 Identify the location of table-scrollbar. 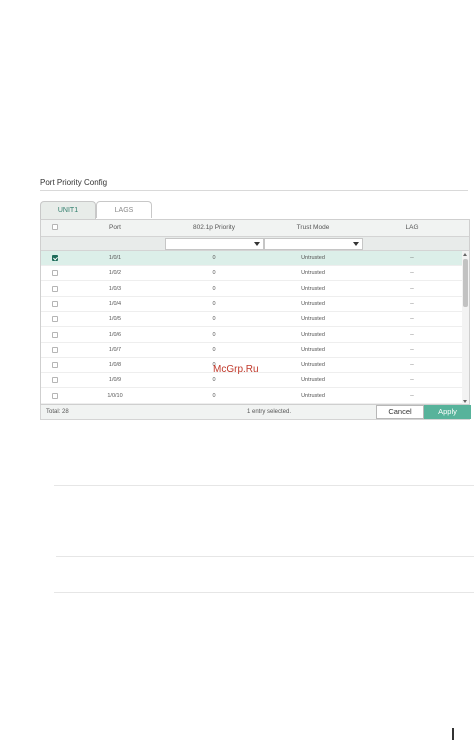
(465, 327).